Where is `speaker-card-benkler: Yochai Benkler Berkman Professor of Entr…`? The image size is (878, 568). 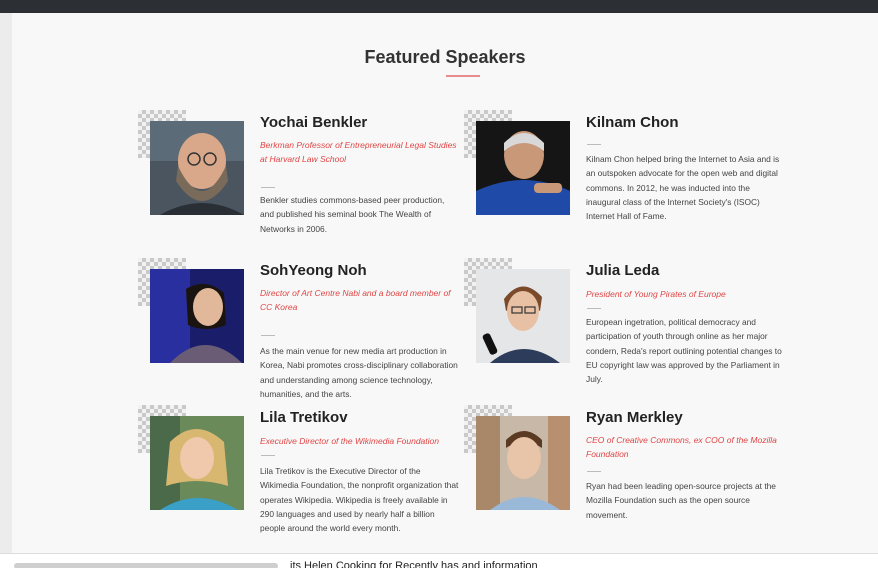 speaker-card-benkler: Yochai Benkler Berkman Professor of Entr… is located at coordinates (303, 180).